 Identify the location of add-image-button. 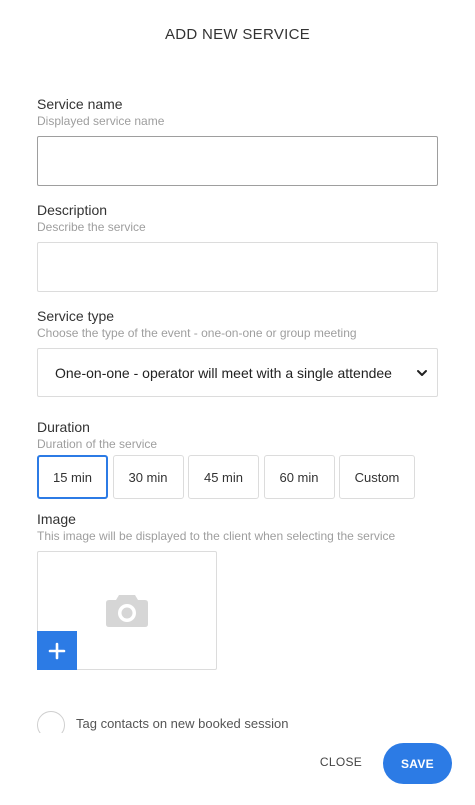
(57, 650).